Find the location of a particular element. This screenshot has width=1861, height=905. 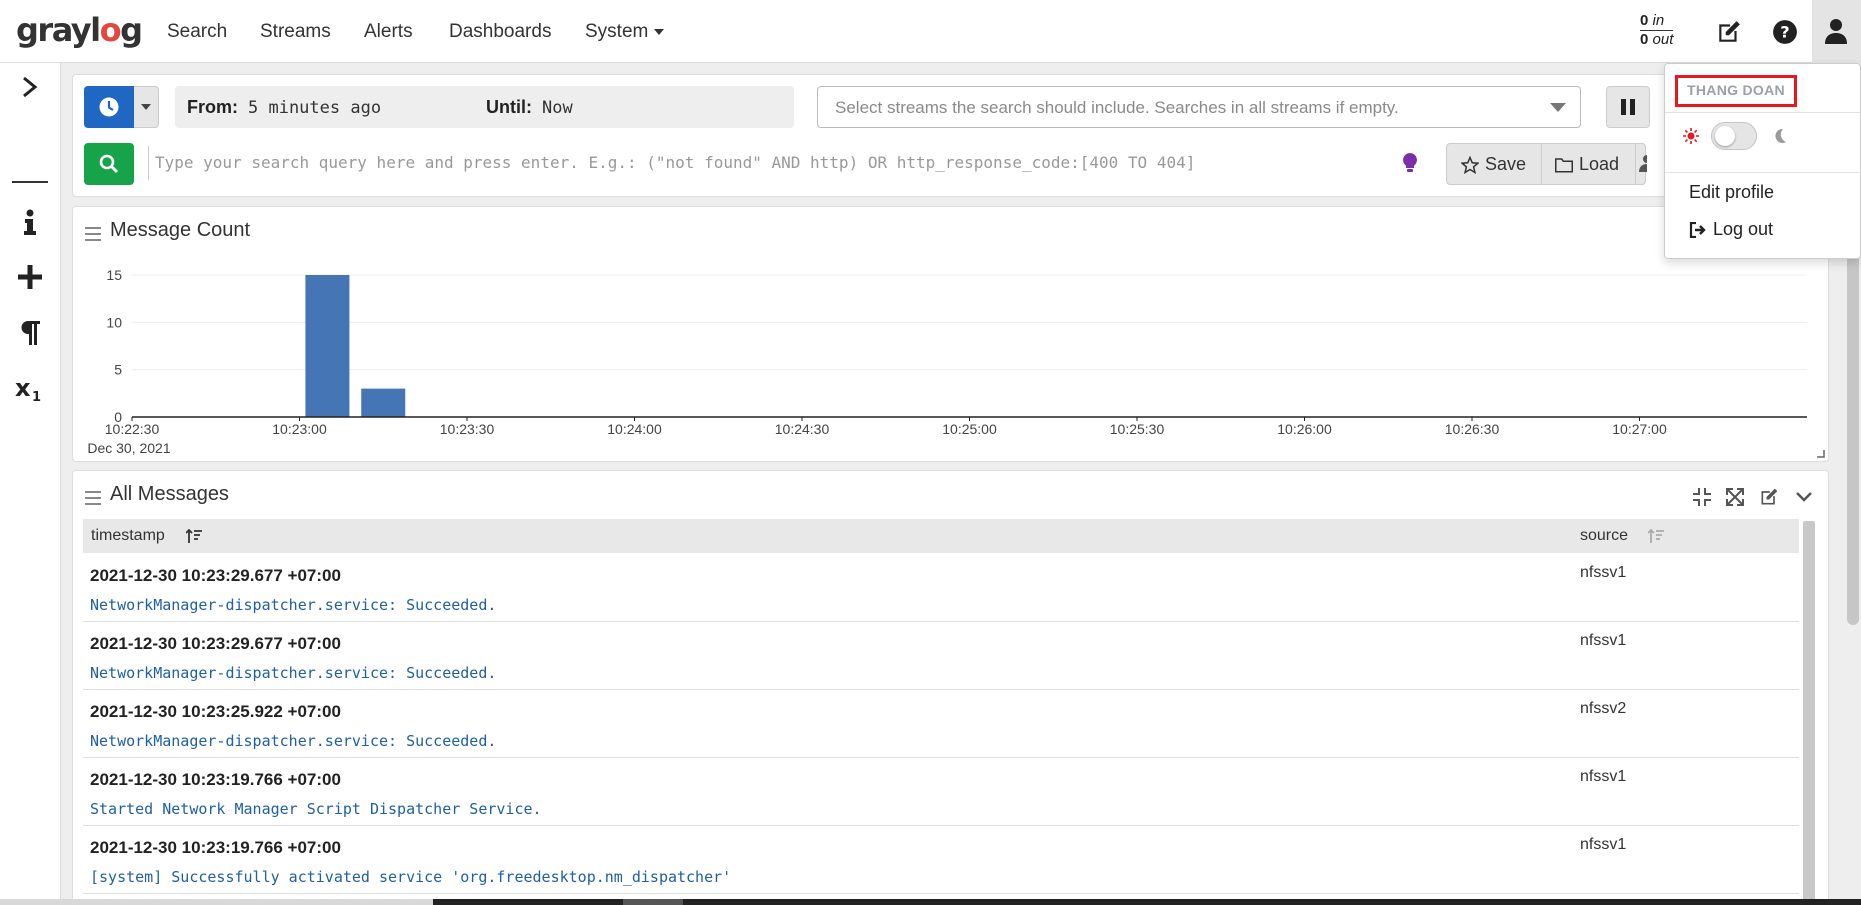

load-label: Load is located at coordinates (1599, 164).